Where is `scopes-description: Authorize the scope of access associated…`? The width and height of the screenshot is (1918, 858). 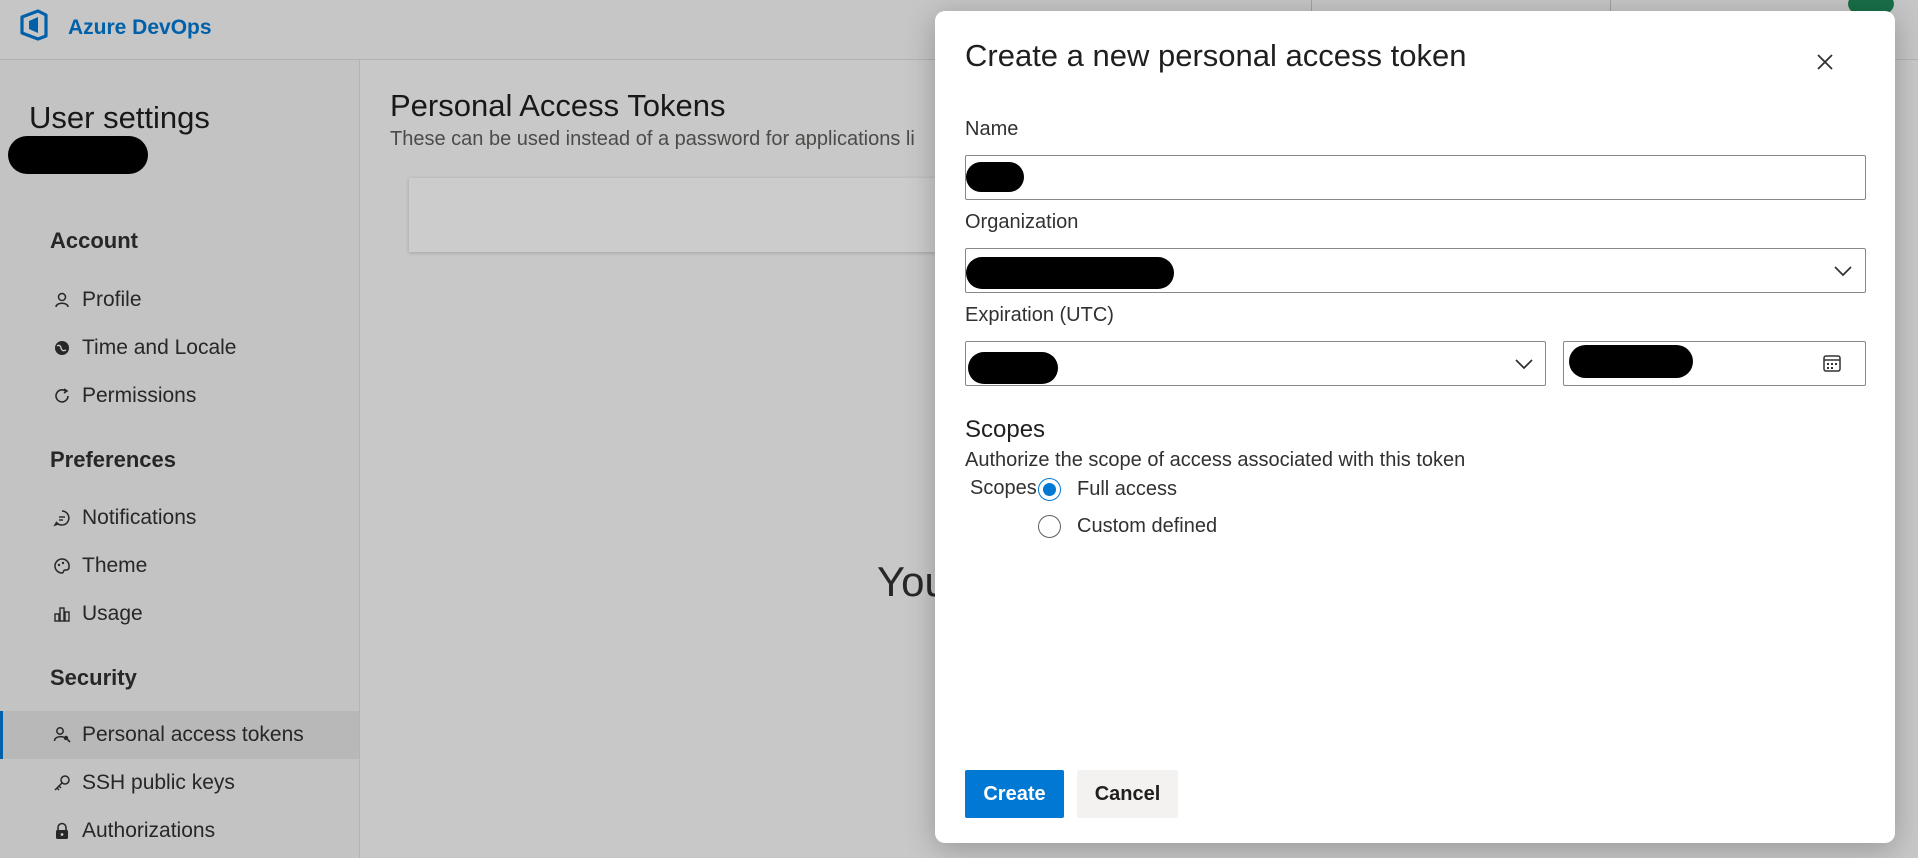
scopes-description: Authorize the scope of access associated… is located at coordinates (1215, 460).